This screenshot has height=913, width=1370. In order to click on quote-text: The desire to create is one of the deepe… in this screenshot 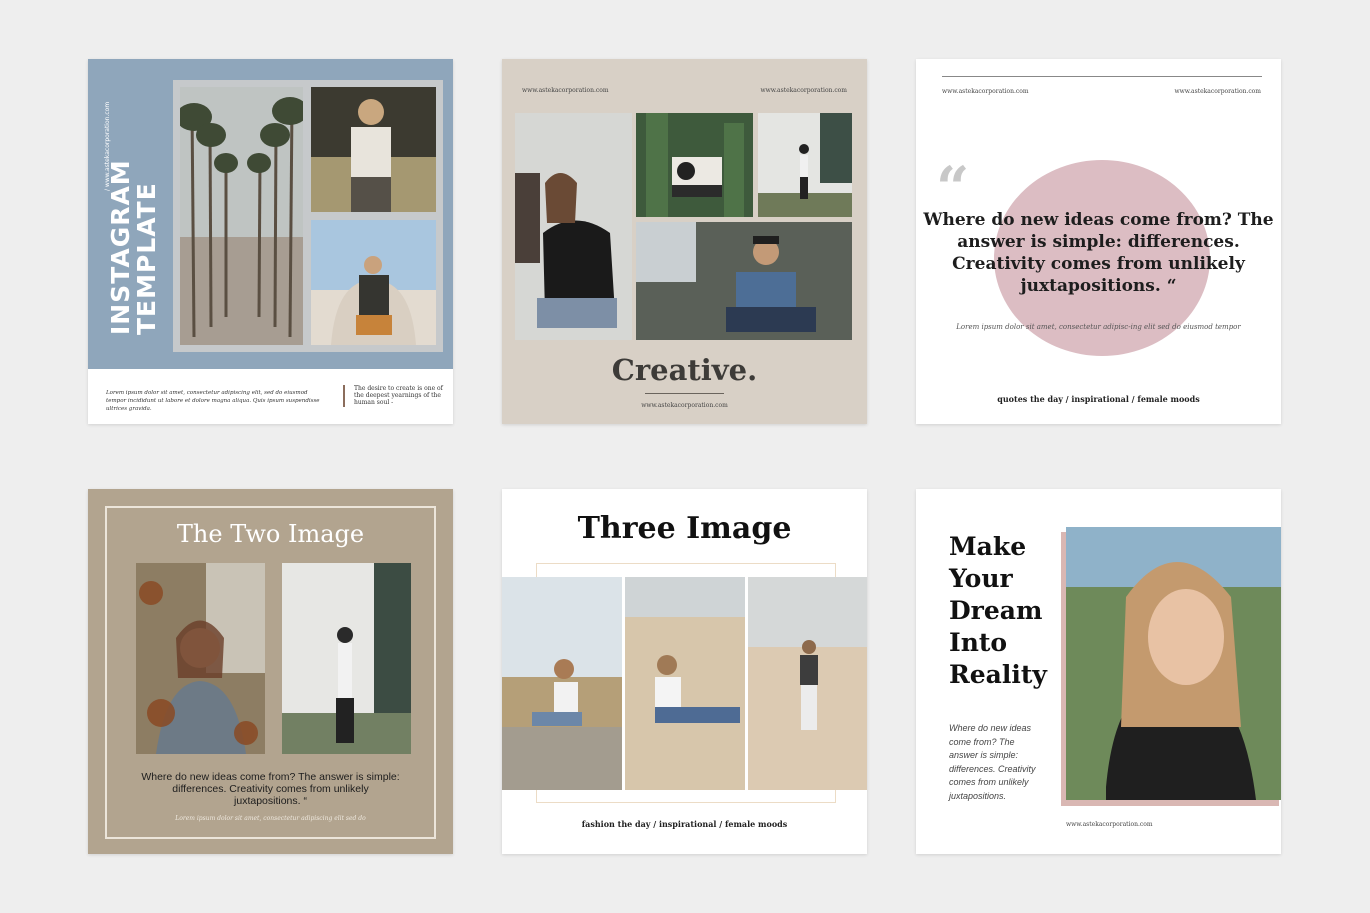, I will do `click(398, 395)`.